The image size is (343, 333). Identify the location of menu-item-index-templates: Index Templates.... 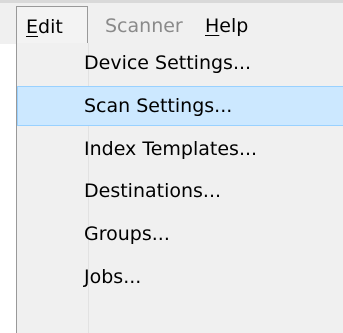
(180, 149).